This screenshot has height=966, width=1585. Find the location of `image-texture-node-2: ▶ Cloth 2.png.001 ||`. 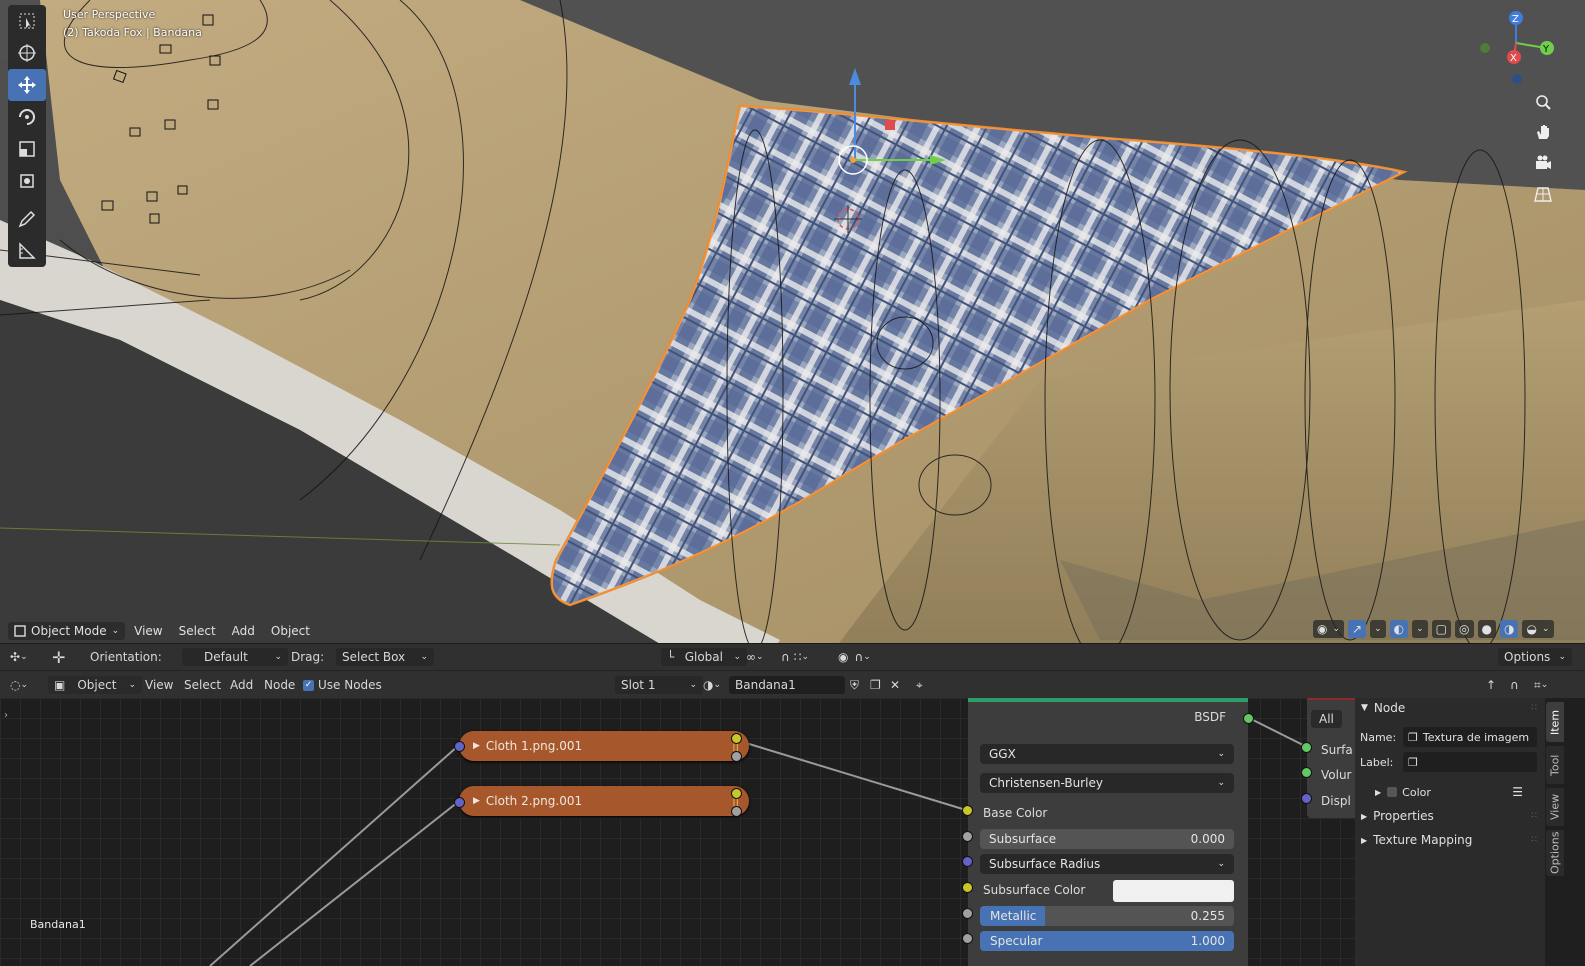

image-texture-node-2: ▶ Cloth 2.png.001 || is located at coordinates (604, 801).